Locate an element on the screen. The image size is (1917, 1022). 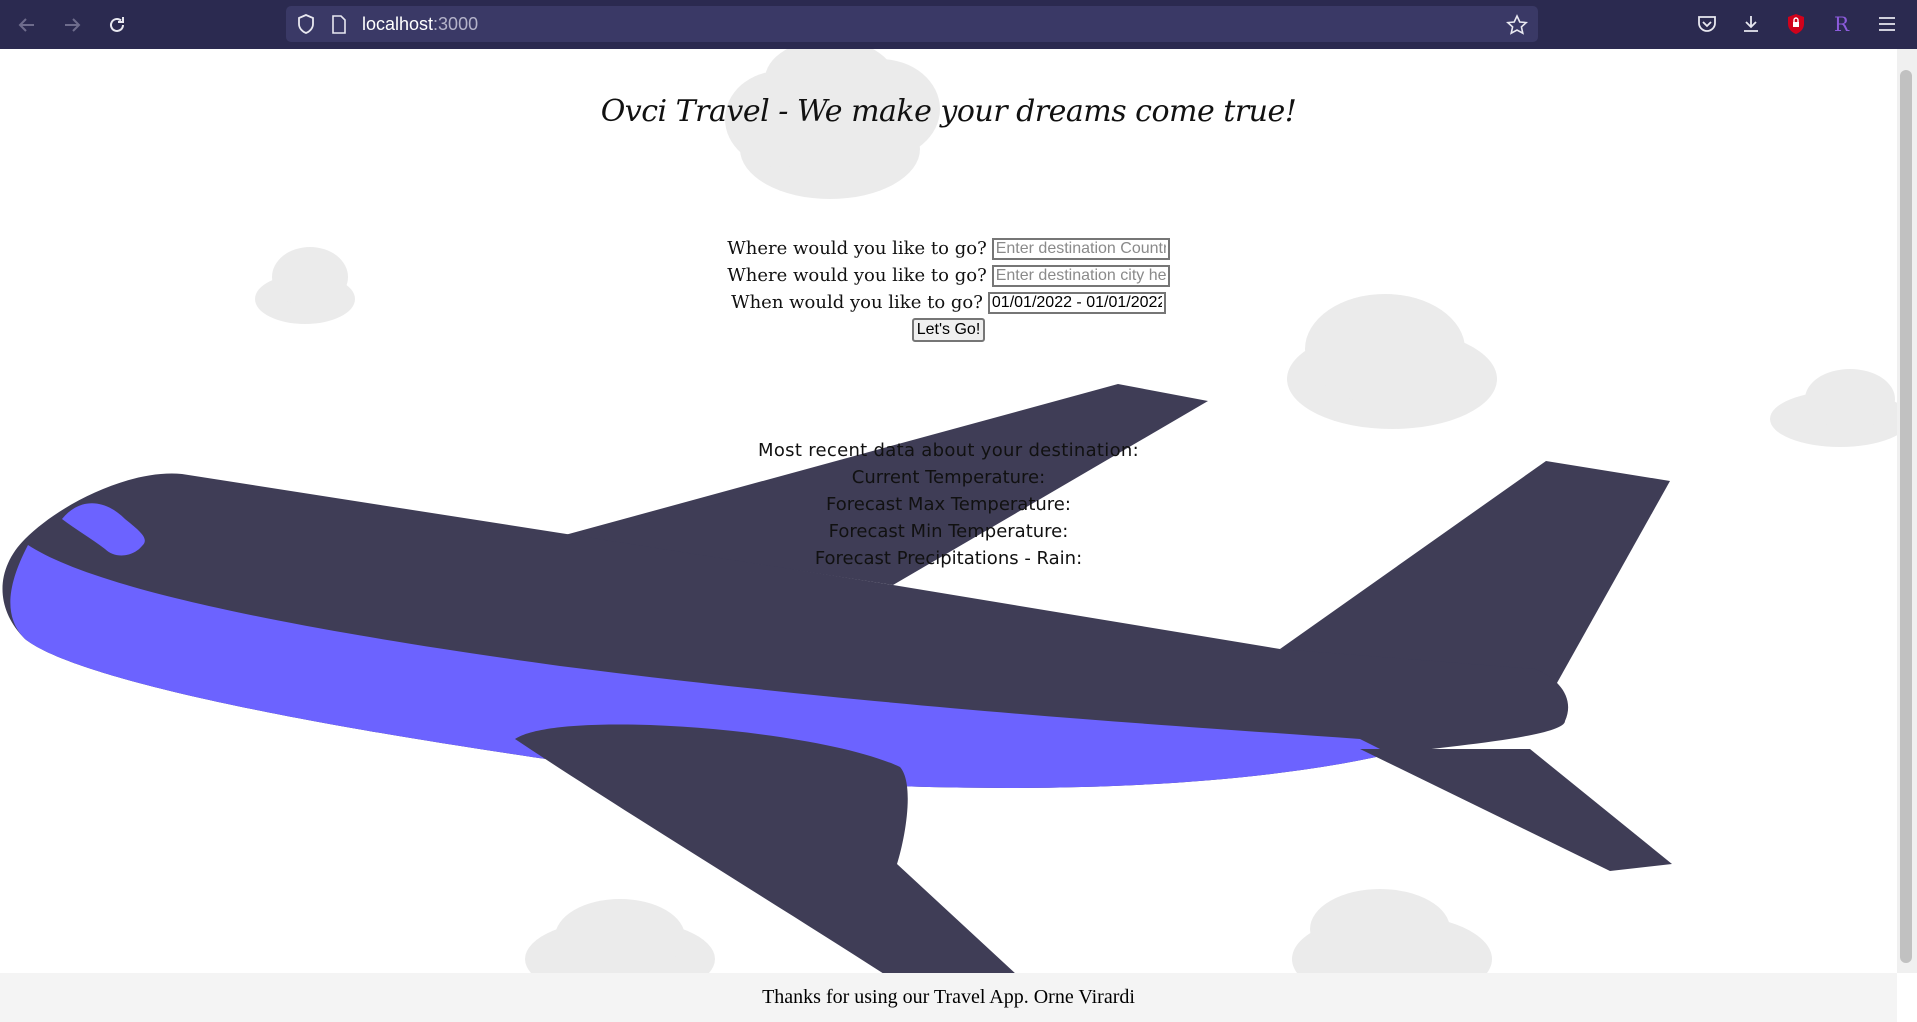
svg-text: R is located at coordinates (1842, 24).